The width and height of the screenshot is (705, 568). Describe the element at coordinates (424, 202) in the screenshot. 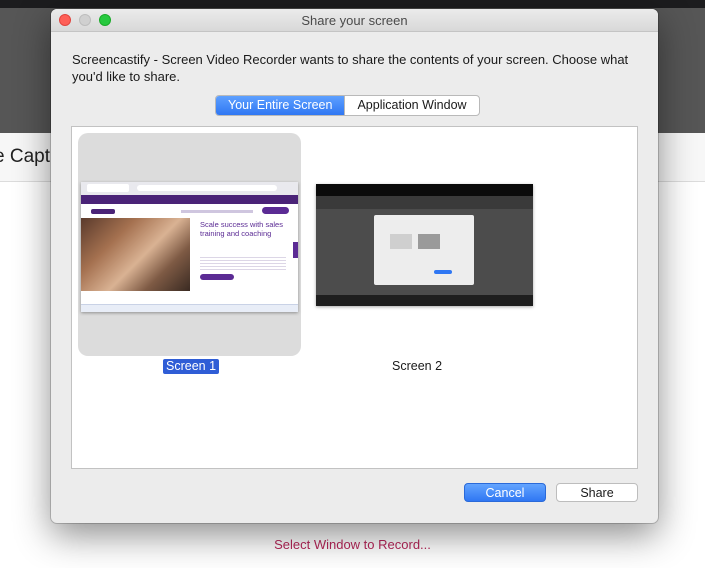

I see `preview-window-chrome` at that location.